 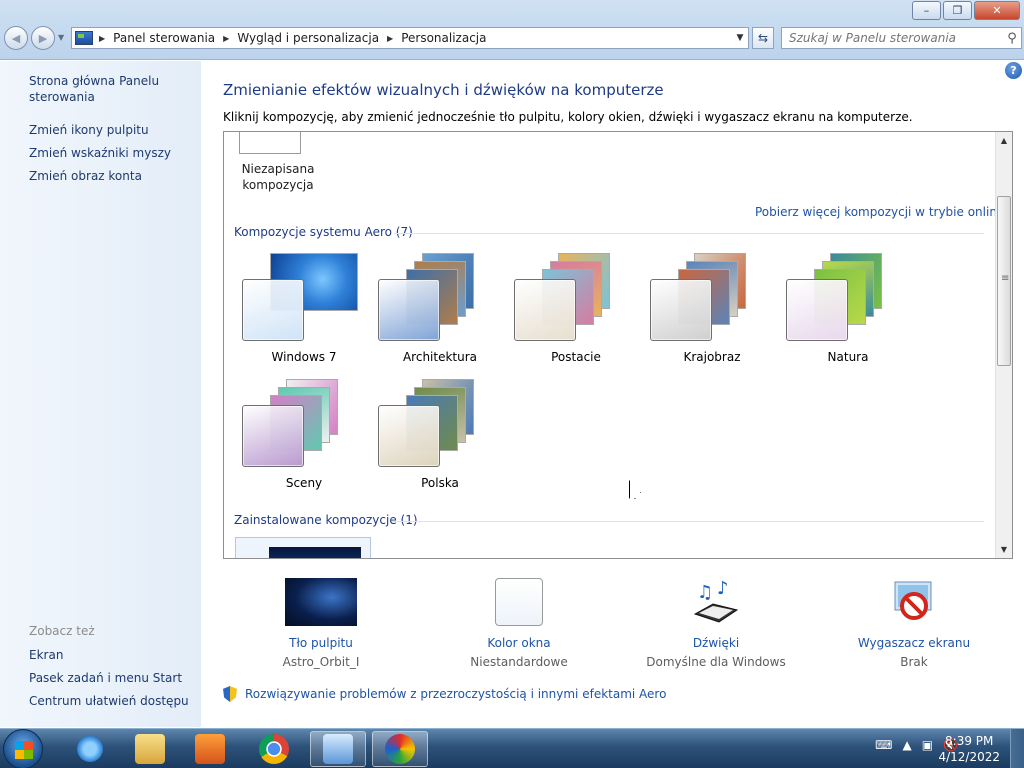 I want to click on window-color-link: Kolor okna, so click(x=519, y=643).